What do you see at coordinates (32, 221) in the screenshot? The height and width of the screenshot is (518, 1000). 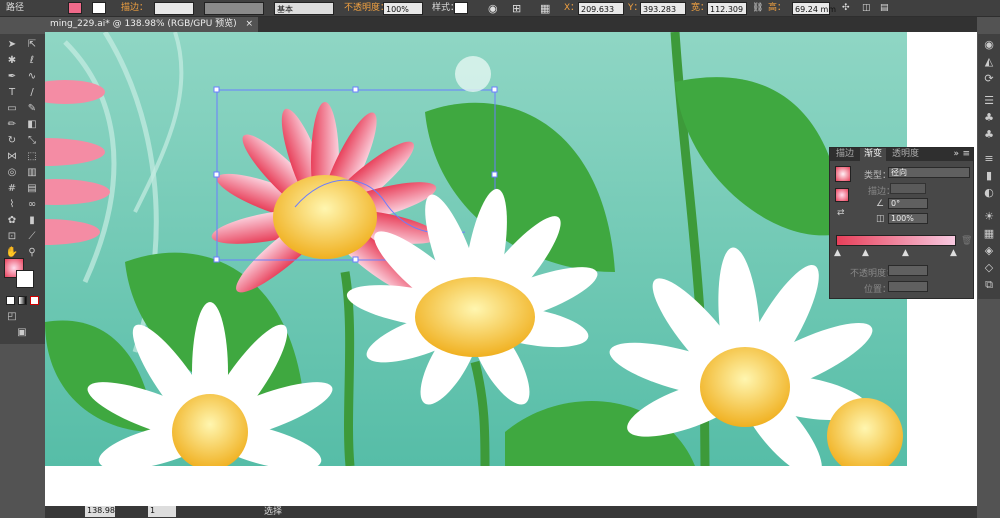 I see `graph-icon: ▮` at bounding box center [32, 221].